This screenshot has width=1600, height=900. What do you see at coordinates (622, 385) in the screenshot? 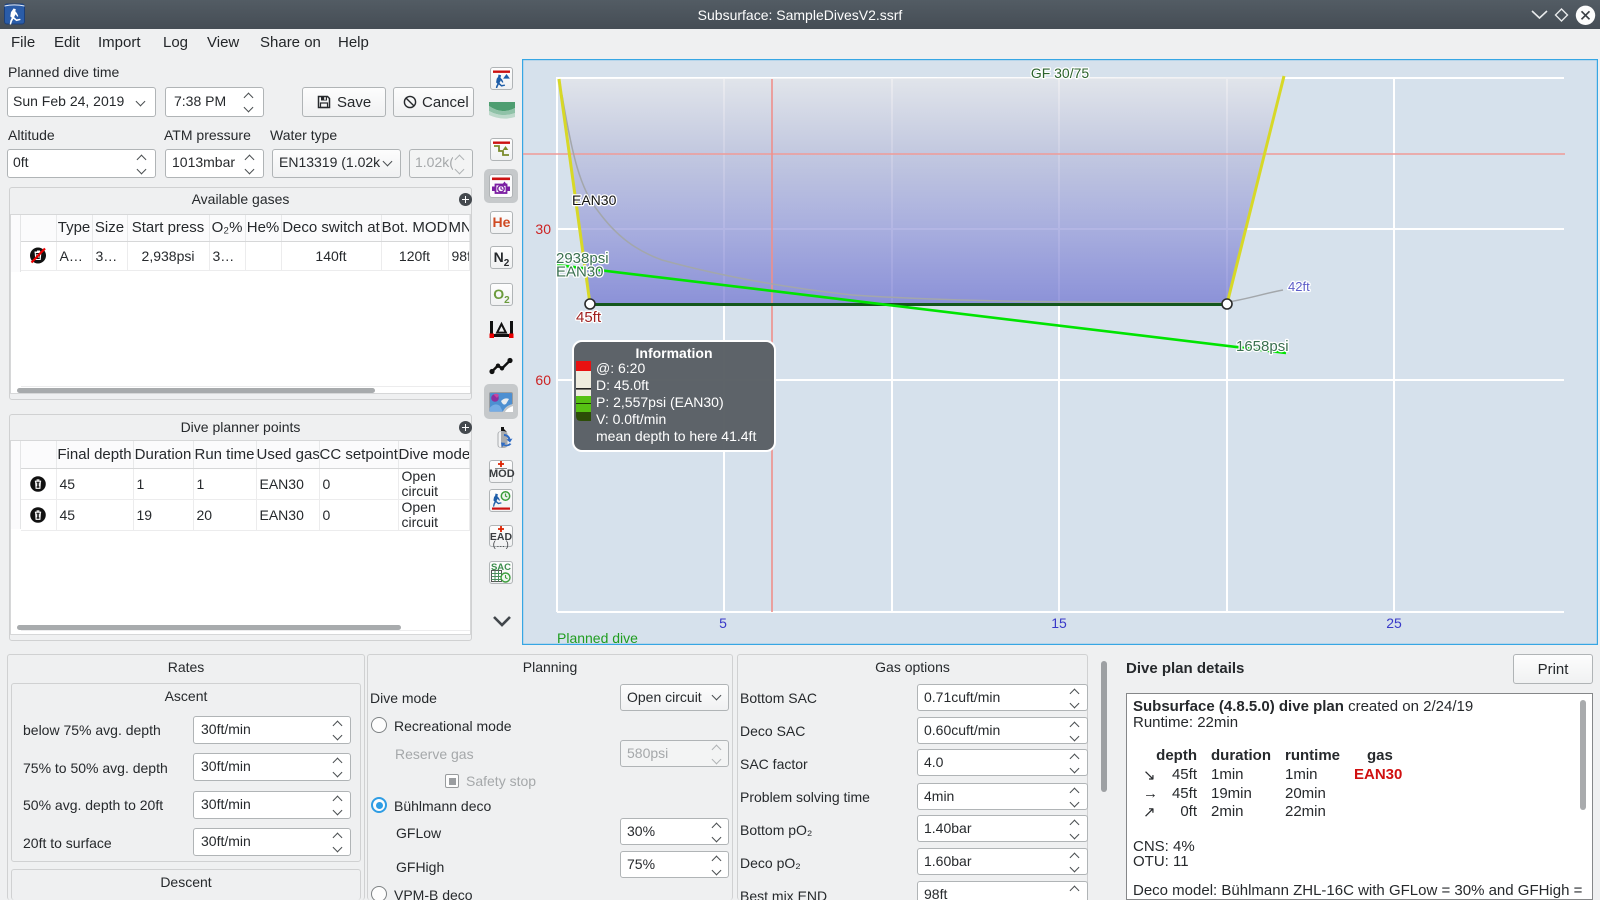
I see `svg-text: D: 45.0ft` at bounding box center [622, 385].